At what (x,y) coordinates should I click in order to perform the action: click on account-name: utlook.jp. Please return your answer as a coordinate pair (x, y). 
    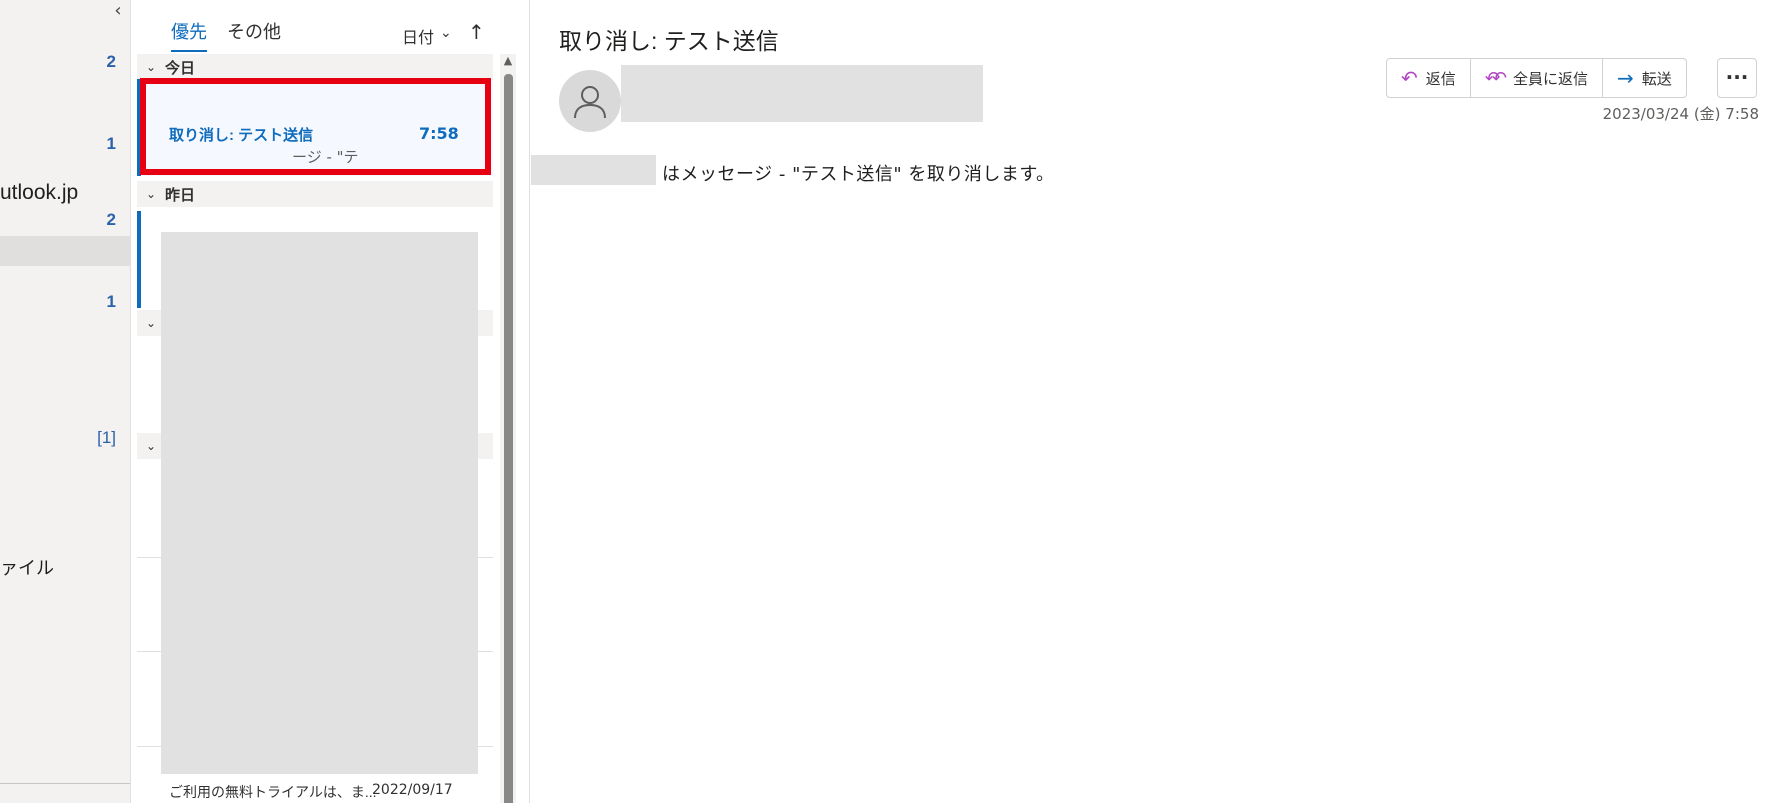
    Looking at the image, I should click on (39, 193).